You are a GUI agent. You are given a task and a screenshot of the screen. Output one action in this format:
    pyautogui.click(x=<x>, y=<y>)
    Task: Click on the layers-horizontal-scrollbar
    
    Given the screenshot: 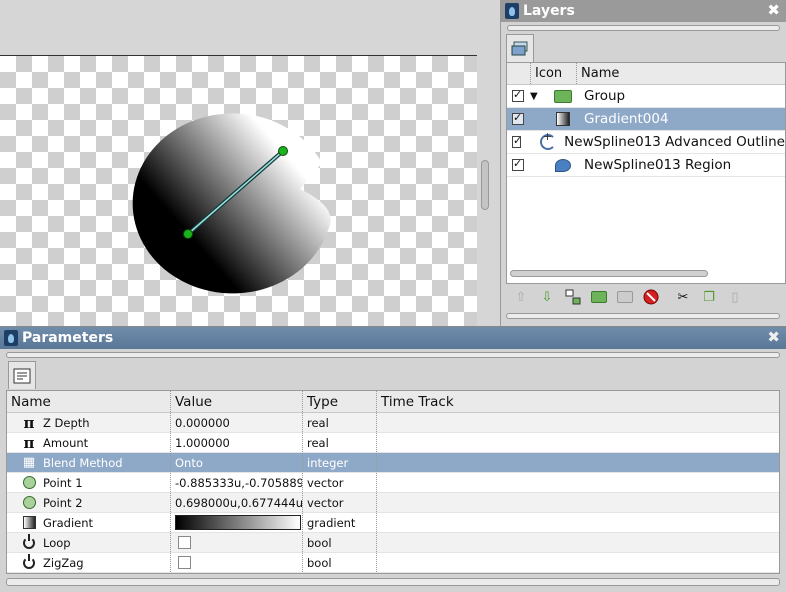 What is the action you would take?
    pyautogui.click(x=609, y=273)
    